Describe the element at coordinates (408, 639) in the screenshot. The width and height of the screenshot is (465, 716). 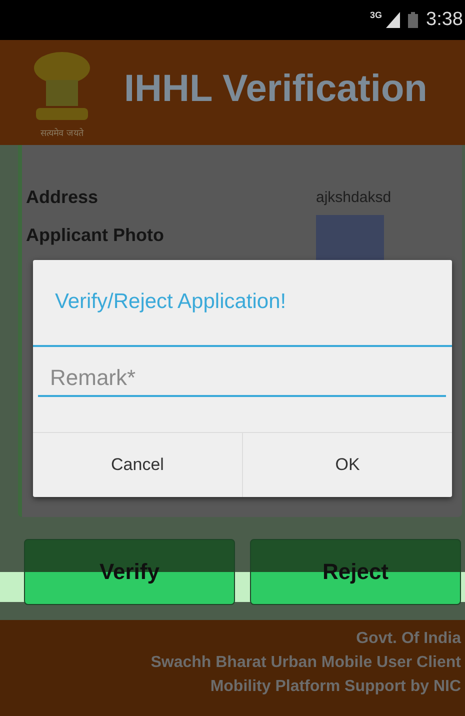
I see `footer-text: Govt. Of India` at that location.